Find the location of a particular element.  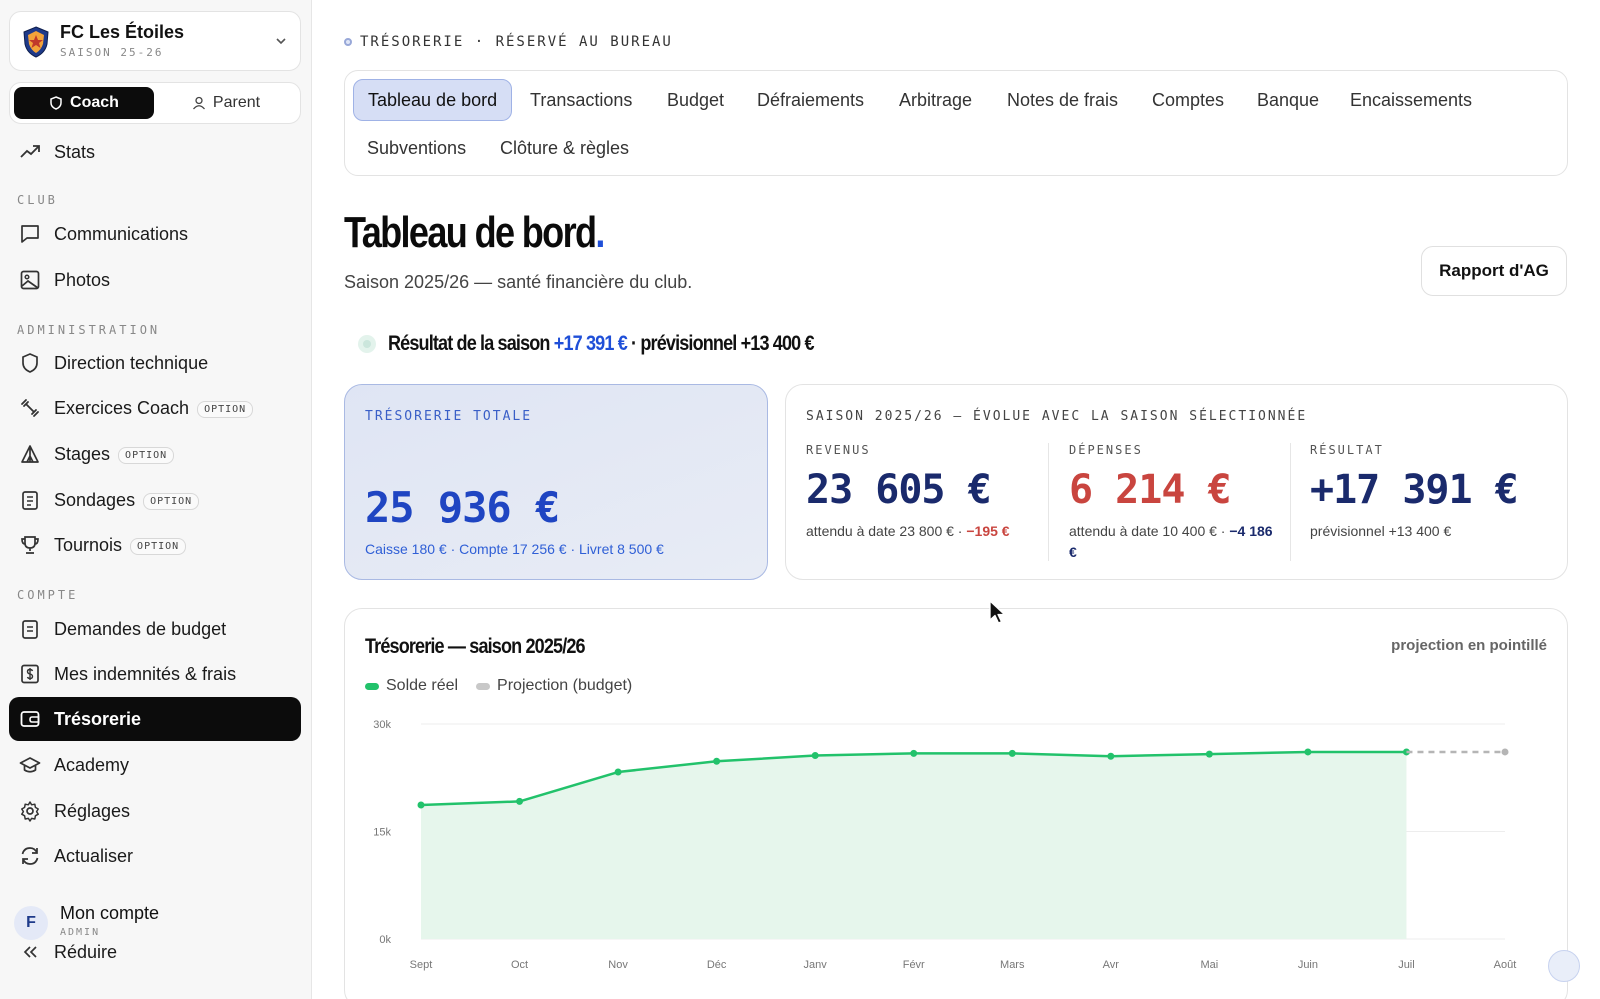

coach-role-button: Coach is located at coordinates (84, 103).